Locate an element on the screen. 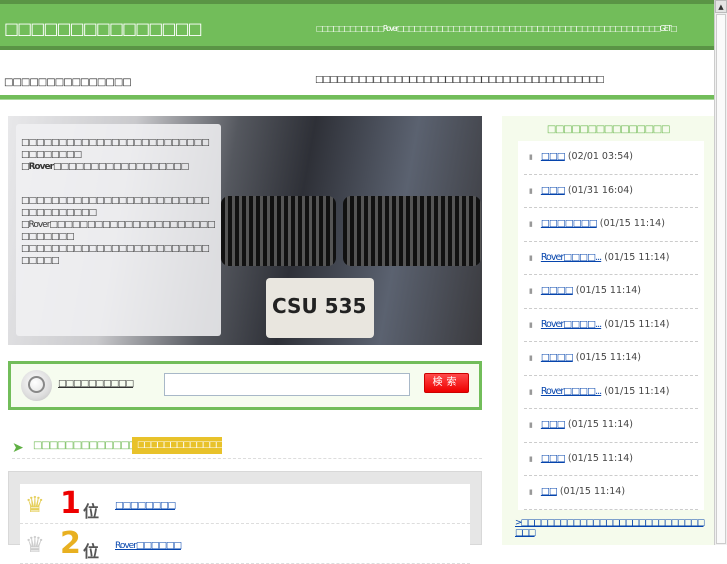  sidebar-title: □□□□□□□□□□□□□□□ is located at coordinates (608, 129).